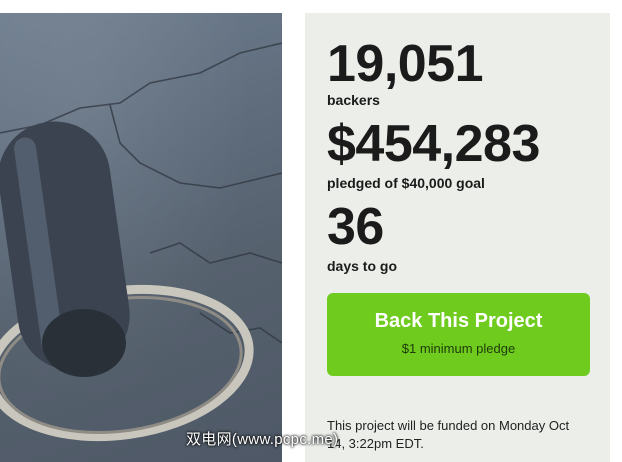 The width and height of the screenshot is (622, 462). Describe the element at coordinates (433, 144) in the screenshot. I see `pledged-amount: $454,283` at that location.